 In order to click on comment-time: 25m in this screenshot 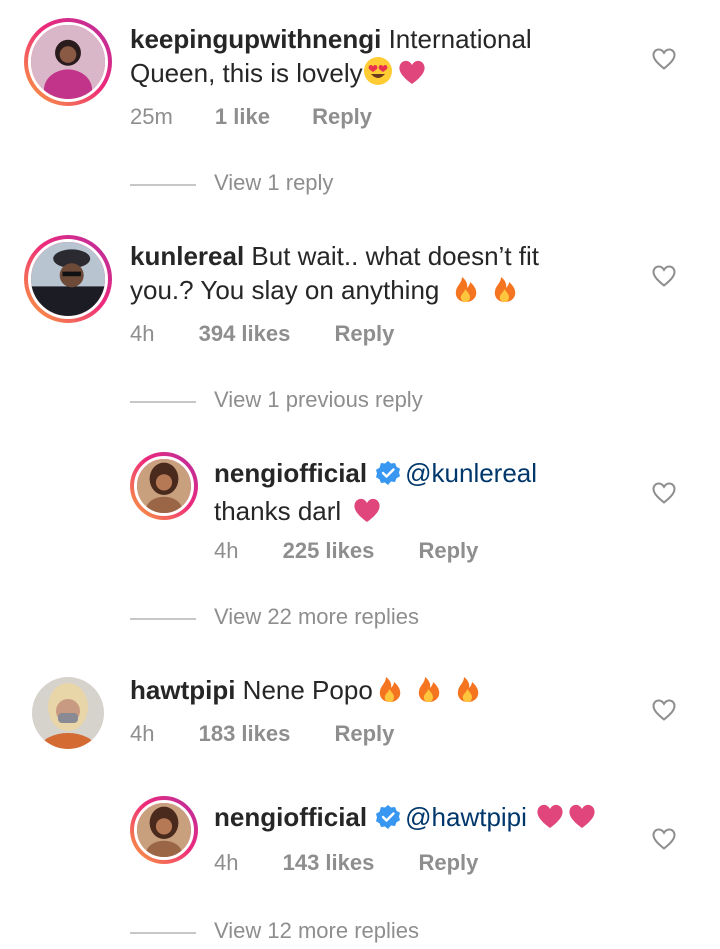, I will do `click(151, 116)`.